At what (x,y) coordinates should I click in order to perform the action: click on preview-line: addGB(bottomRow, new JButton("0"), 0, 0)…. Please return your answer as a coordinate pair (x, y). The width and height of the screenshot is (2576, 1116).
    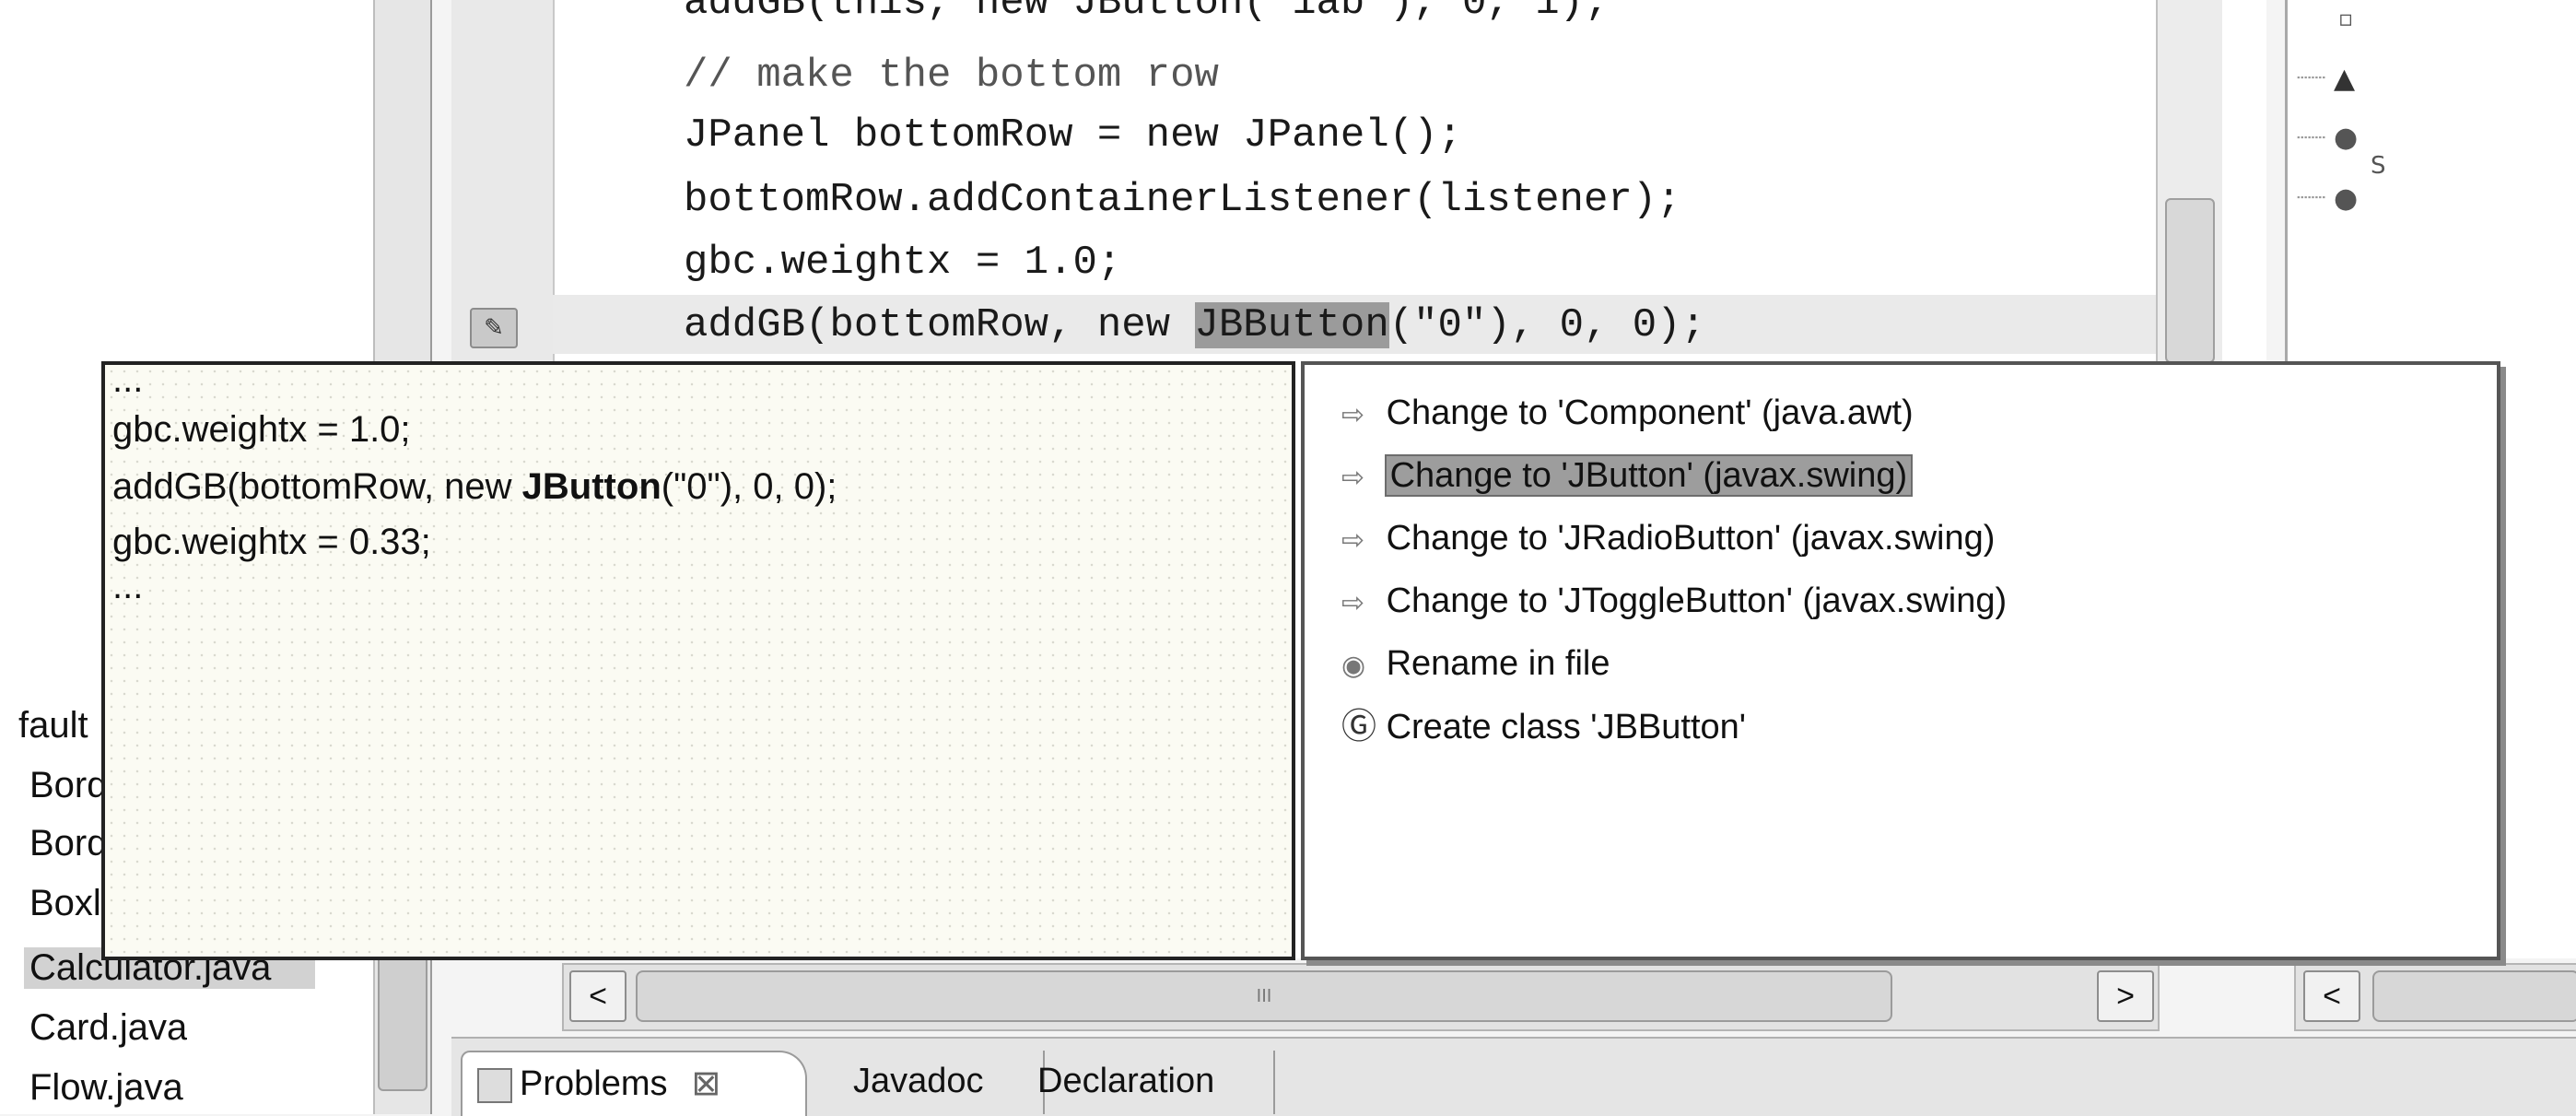
    Looking at the image, I should click on (475, 487).